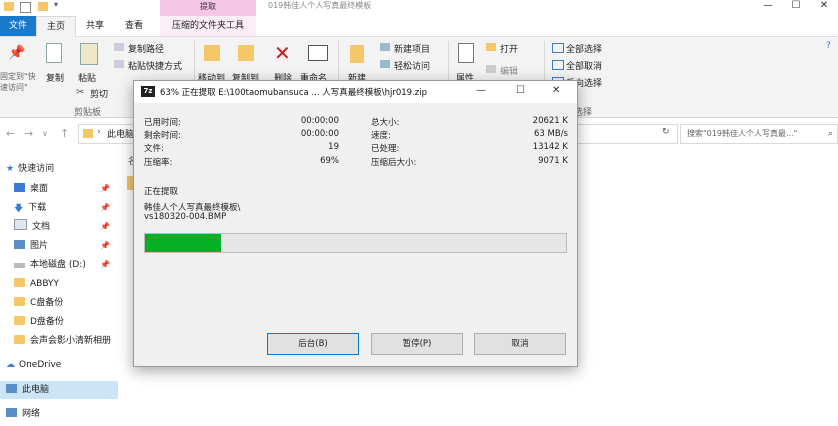 The width and height of the screenshot is (838, 426). What do you see at coordinates (155, 65) in the screenshot?
I see `paste-shortcut-button: 粘贴快捷方式` at bounding box center [155, 65].